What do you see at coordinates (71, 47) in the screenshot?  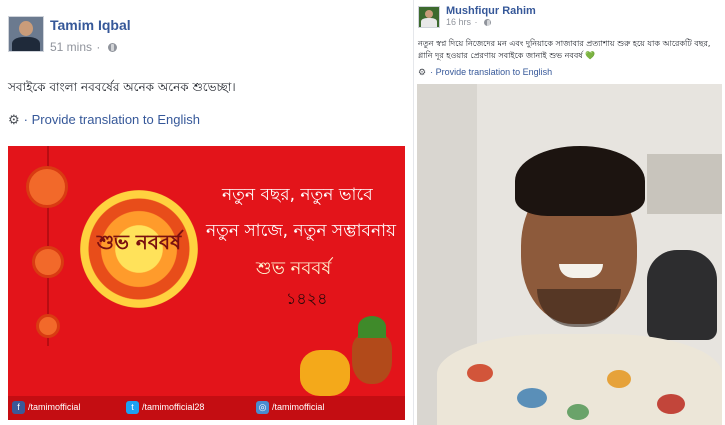 I see `post-time-label: 51 mins` at bounding box center [71, 47].